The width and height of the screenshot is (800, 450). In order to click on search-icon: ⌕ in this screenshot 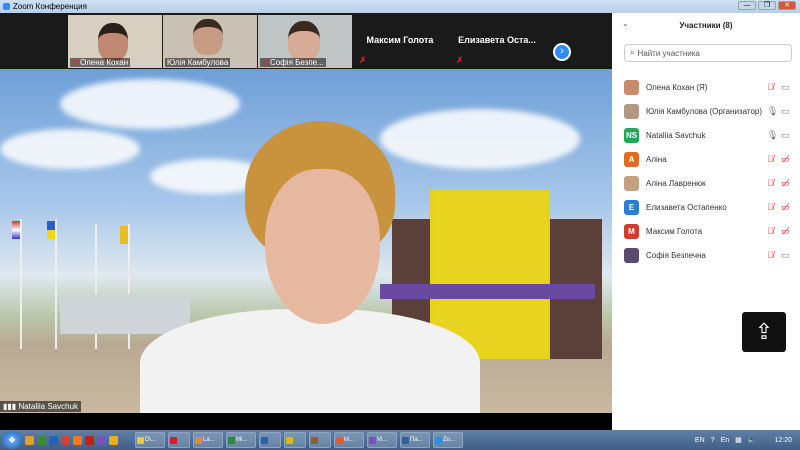, I will do `click(632, 52)`.